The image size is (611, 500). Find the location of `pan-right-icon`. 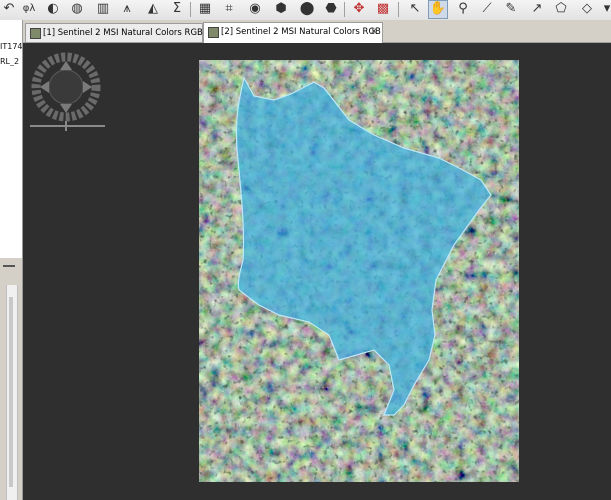

pan-right-icon is located at coordinates (87, 87).